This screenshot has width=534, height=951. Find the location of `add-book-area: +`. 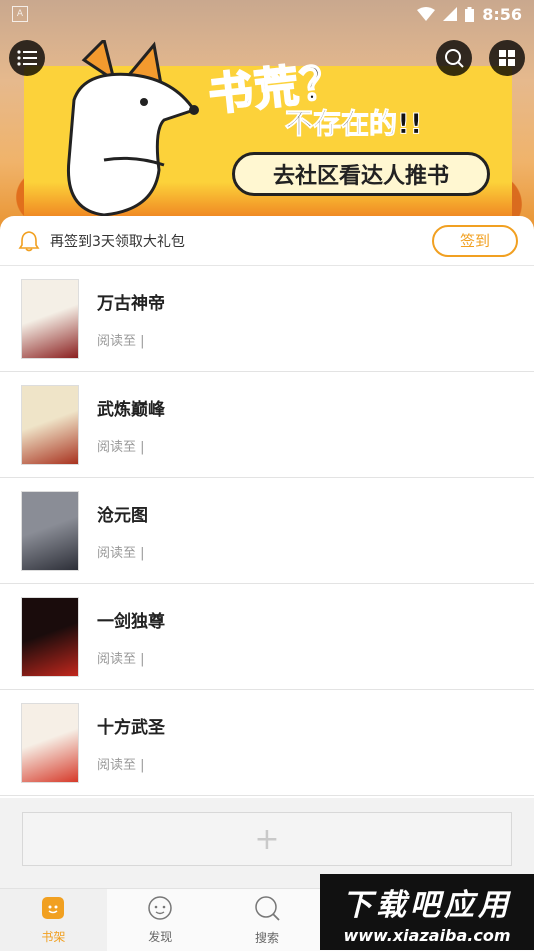

add-book-area: + is located at coordinates (267, 842).